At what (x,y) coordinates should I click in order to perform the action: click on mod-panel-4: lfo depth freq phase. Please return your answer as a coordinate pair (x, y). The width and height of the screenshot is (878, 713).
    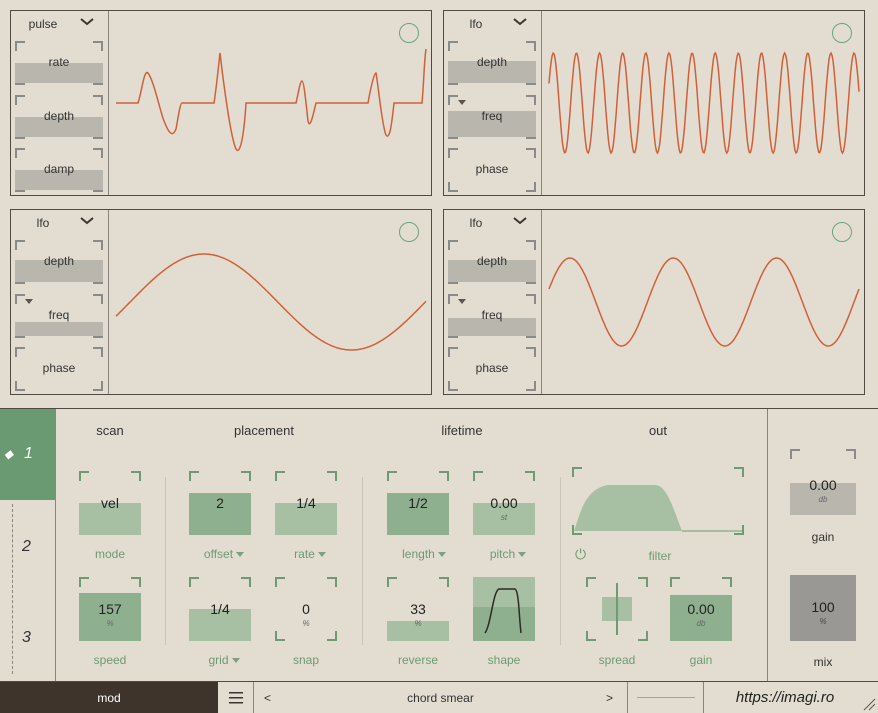
    Looking at the image, I should click on (654, 302).